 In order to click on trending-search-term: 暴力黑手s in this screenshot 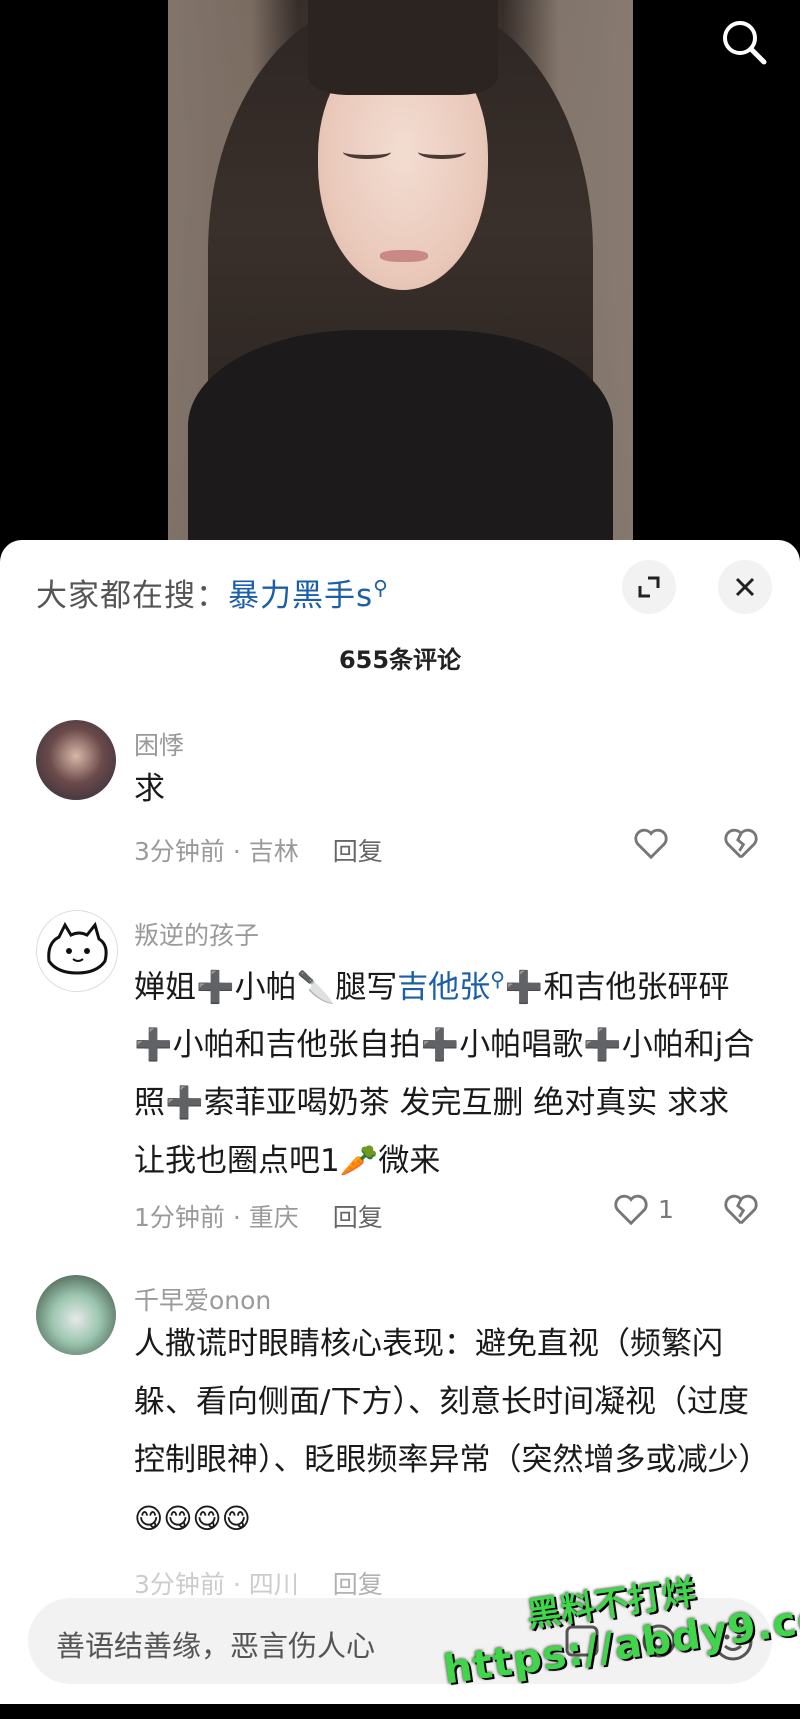, I will do `click(300, 596)`.